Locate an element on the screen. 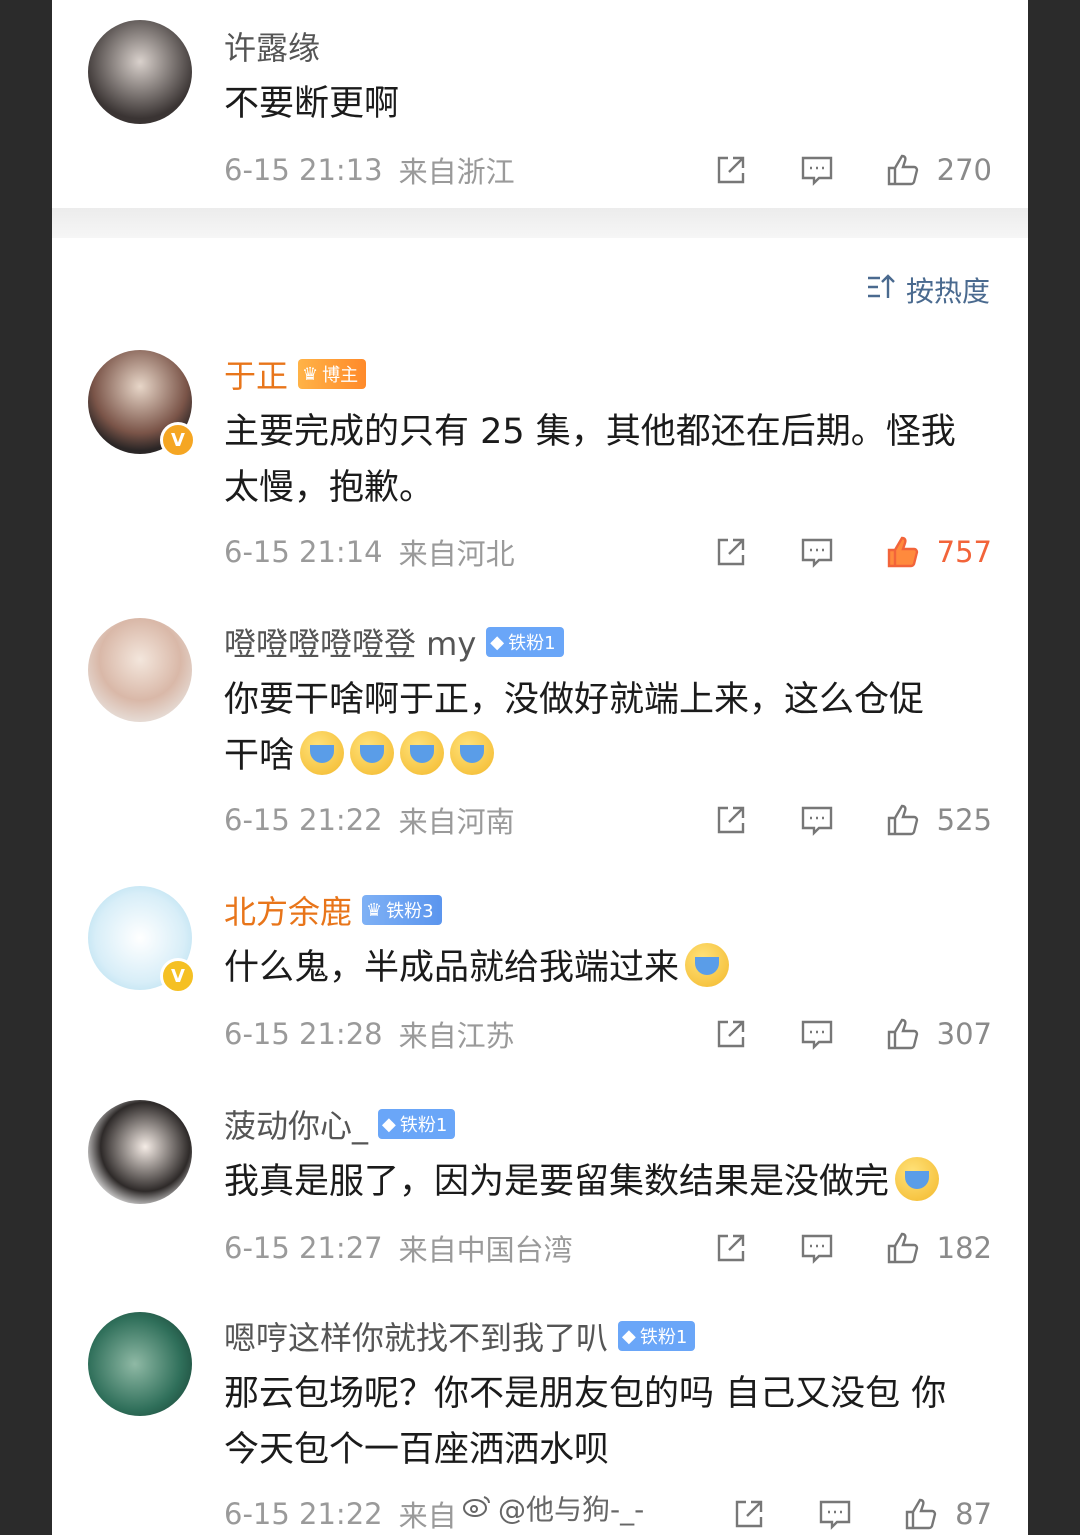 The width and height of the screenshot is (1080, 1535). comment-author: 噔噔噔噔噔登 my is located at coordinates (350, 642).